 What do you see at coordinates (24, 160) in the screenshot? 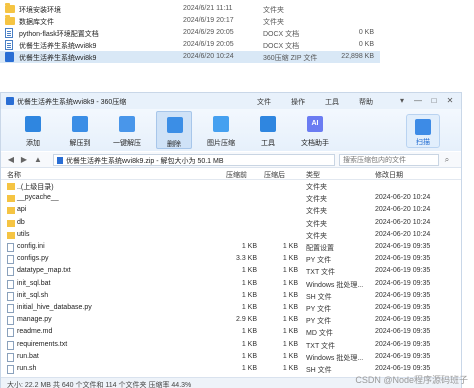
I see `forward-icon: ▶` at bounding box center [24, 160].